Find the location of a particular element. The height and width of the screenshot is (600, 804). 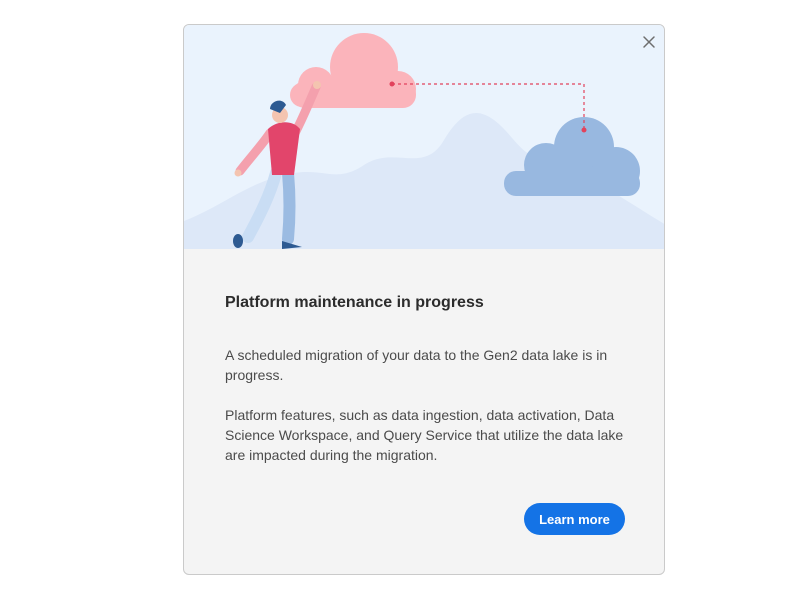

dialog-title: Platform maintenance in progress is located at coordinates (354, 302).